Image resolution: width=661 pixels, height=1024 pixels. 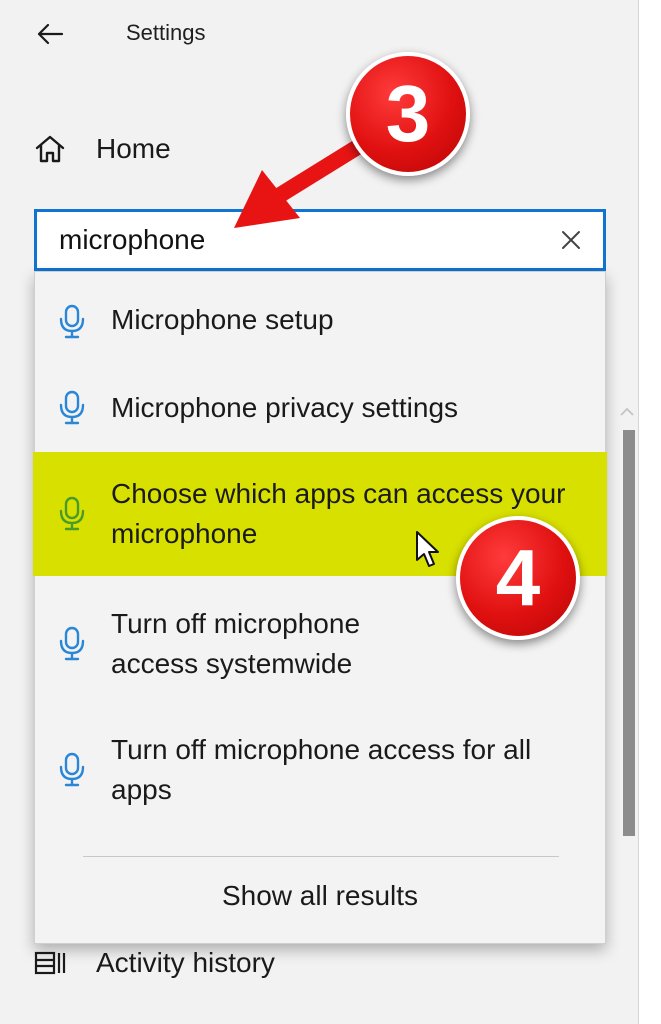 What do you see at coordinates (629, 633) in the screenshot?
I see `scrollbar-thumb` at bounding box center [629, 633].